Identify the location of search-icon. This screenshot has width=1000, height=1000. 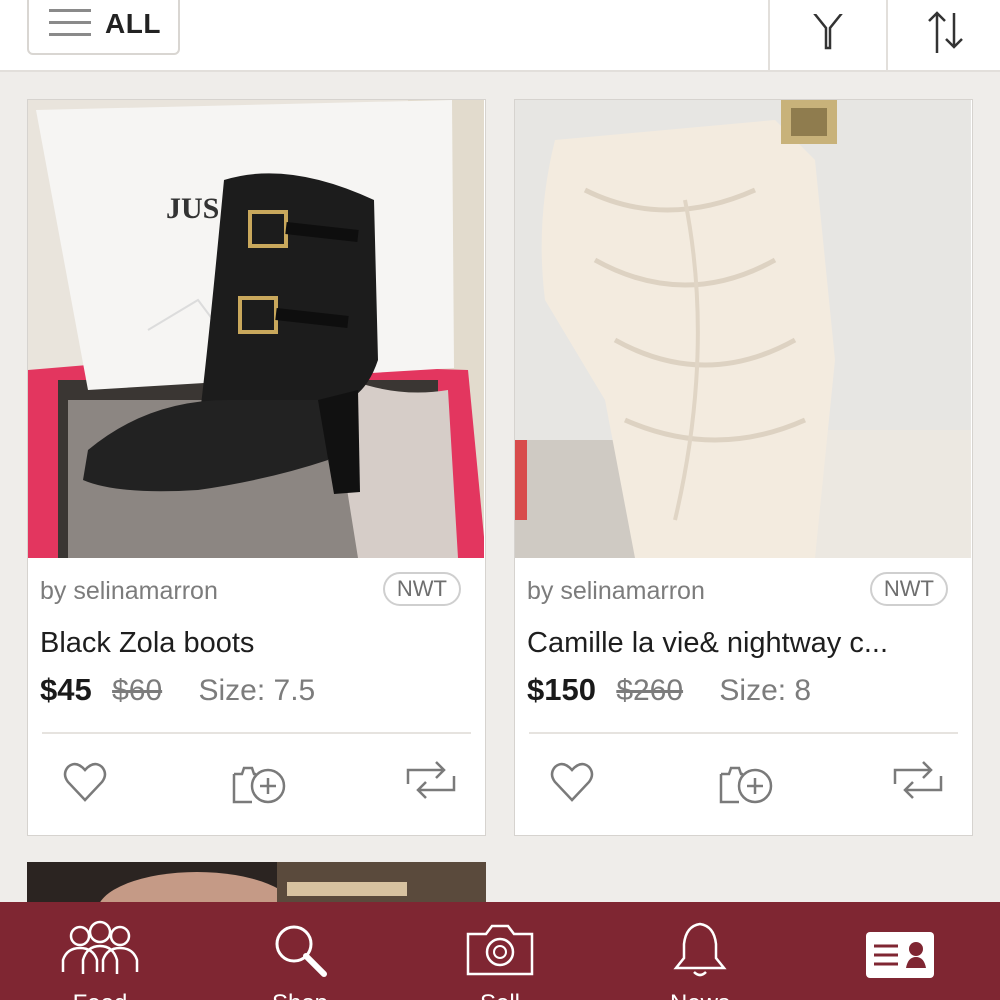
(301, 951).